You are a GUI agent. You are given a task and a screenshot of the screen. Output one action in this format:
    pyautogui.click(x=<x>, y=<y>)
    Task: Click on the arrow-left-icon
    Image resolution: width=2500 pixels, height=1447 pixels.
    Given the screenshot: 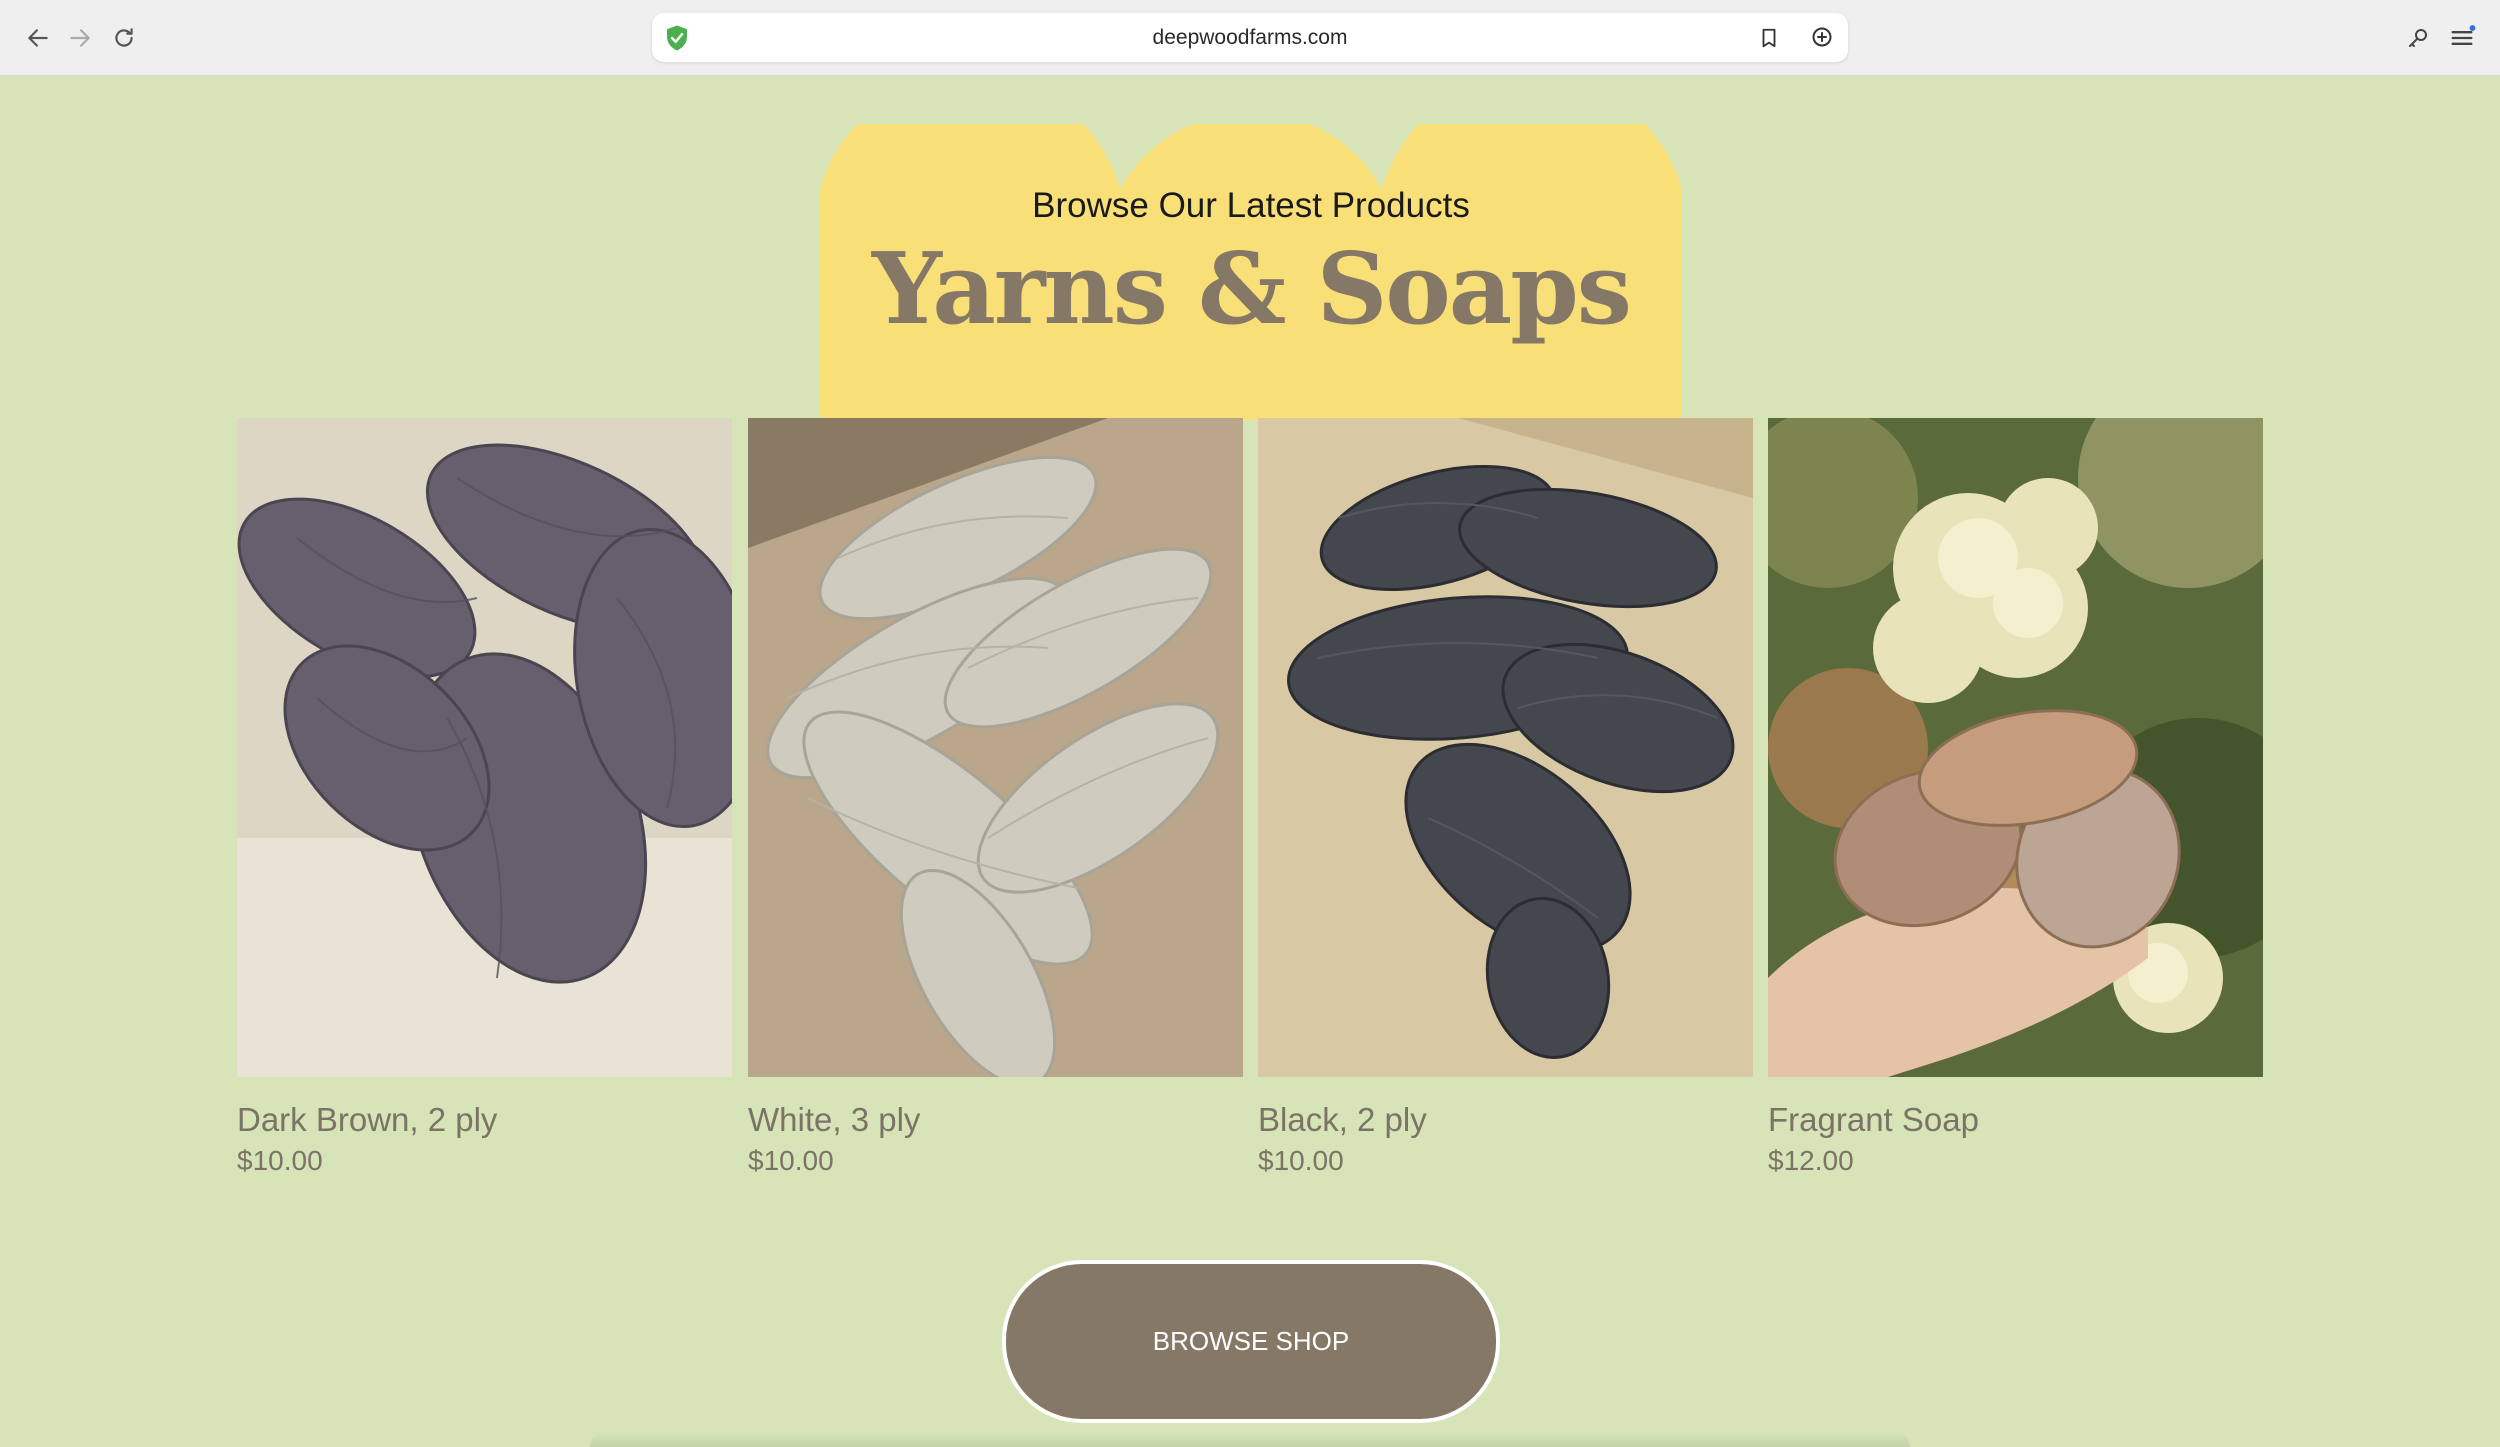 What is the action you would take?
    pyautogui.click(x=38, y=38)
    